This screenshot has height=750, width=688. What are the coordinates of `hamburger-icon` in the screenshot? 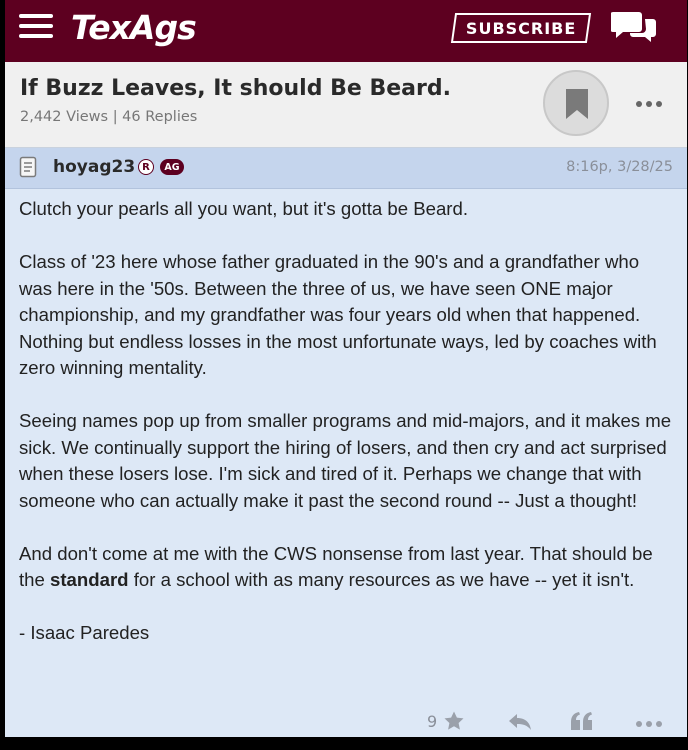 It's located at (36, 26).